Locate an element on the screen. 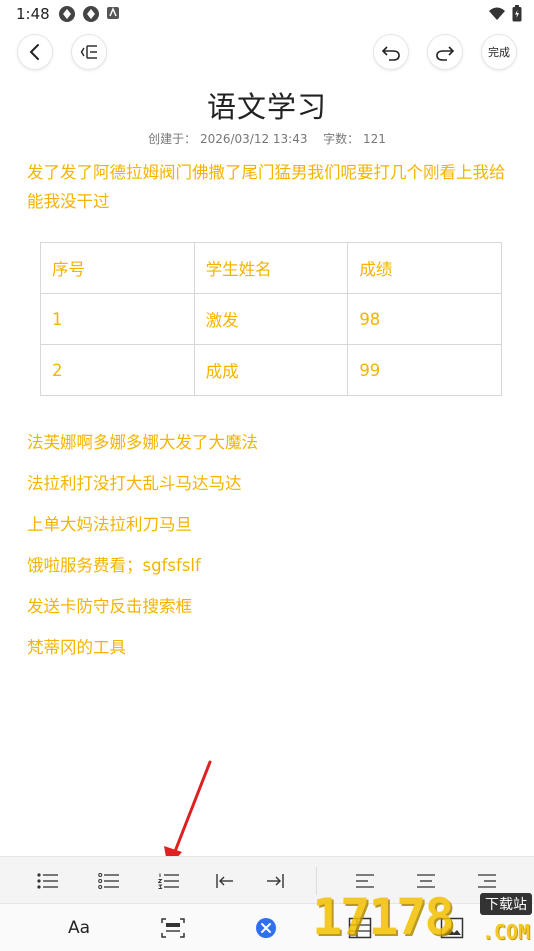 This screenshot has height=951, width=534. align-right-icon is located at coordinates (487, 881).